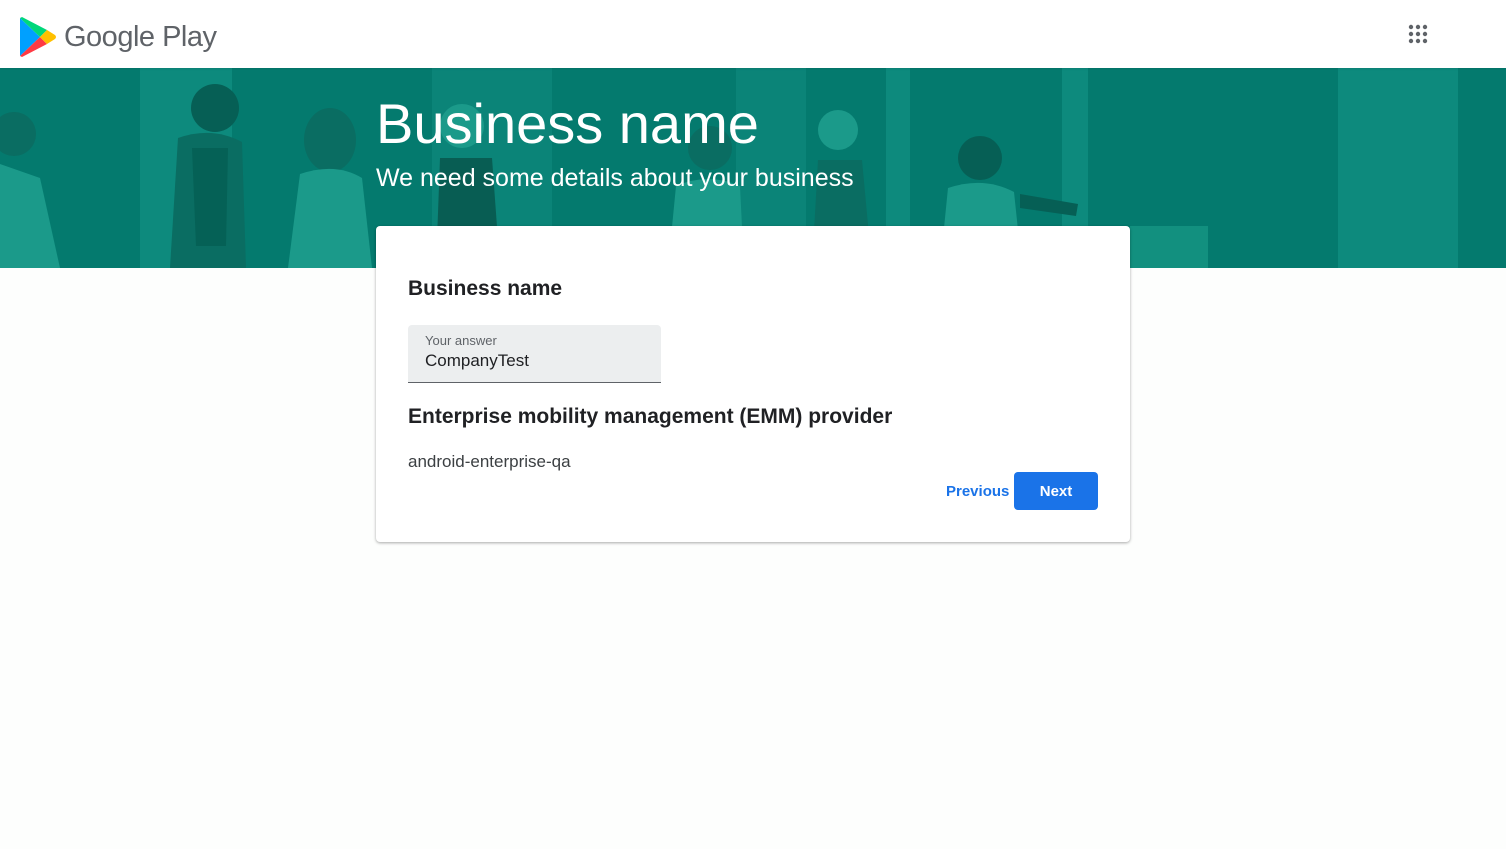  I want to click on next-button: Next, so click(1056, 491).